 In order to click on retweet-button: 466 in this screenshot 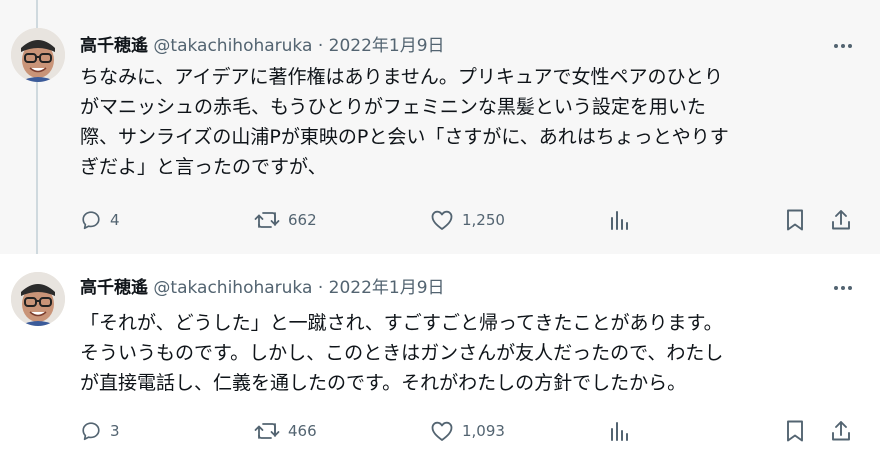, I will do `click(285, 431)`.